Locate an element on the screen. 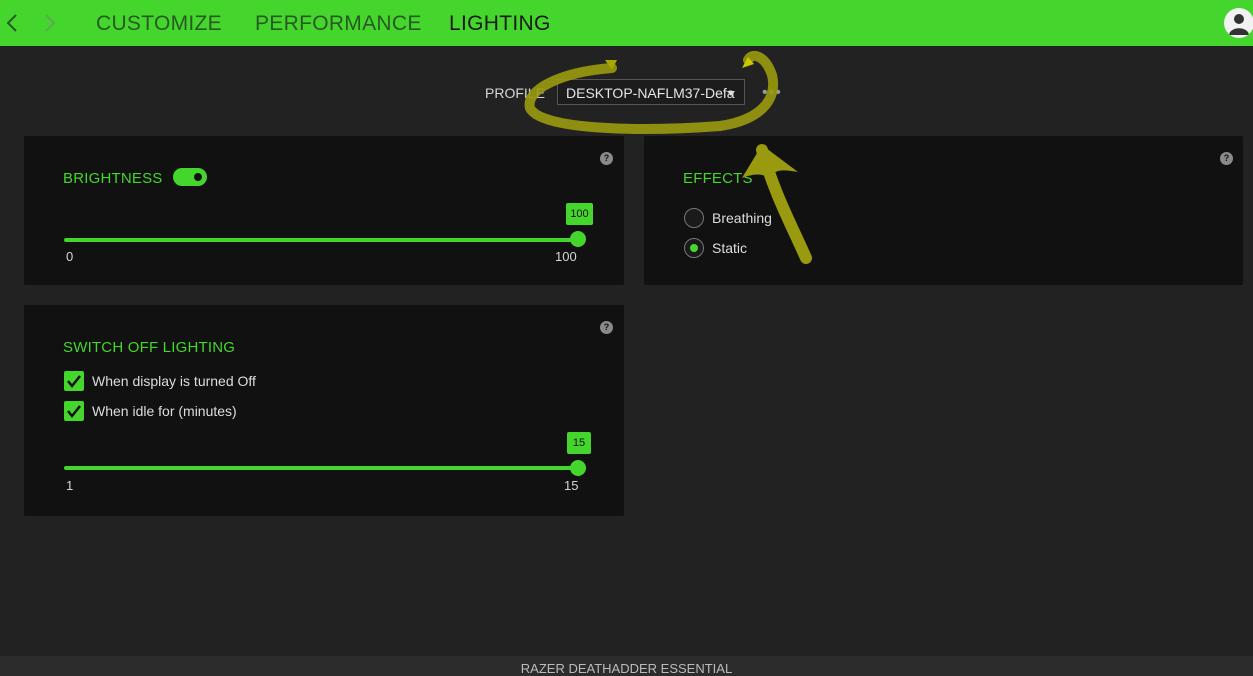  forward-arrow-icon is located at coordinates (50, 23).